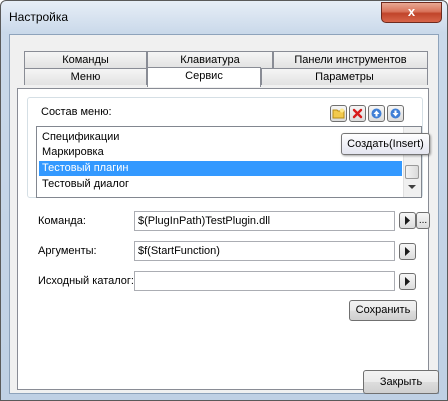  I want to click on tab-toolbars: Панели инструментов, so click(350, 59).